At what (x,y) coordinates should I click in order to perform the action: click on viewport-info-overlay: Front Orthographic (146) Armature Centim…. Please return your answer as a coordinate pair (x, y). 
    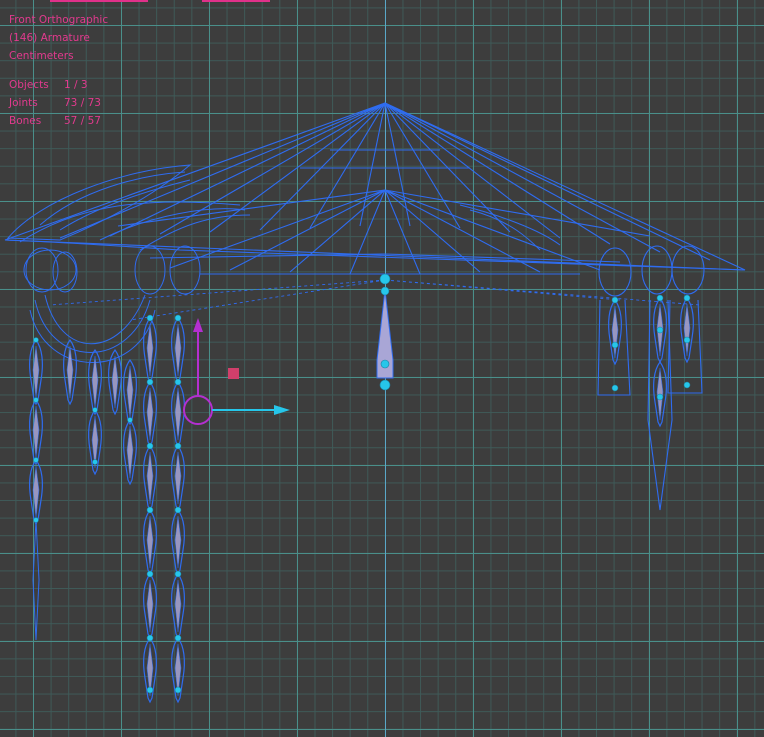
    Looking at the image, I should click on (58, 70).